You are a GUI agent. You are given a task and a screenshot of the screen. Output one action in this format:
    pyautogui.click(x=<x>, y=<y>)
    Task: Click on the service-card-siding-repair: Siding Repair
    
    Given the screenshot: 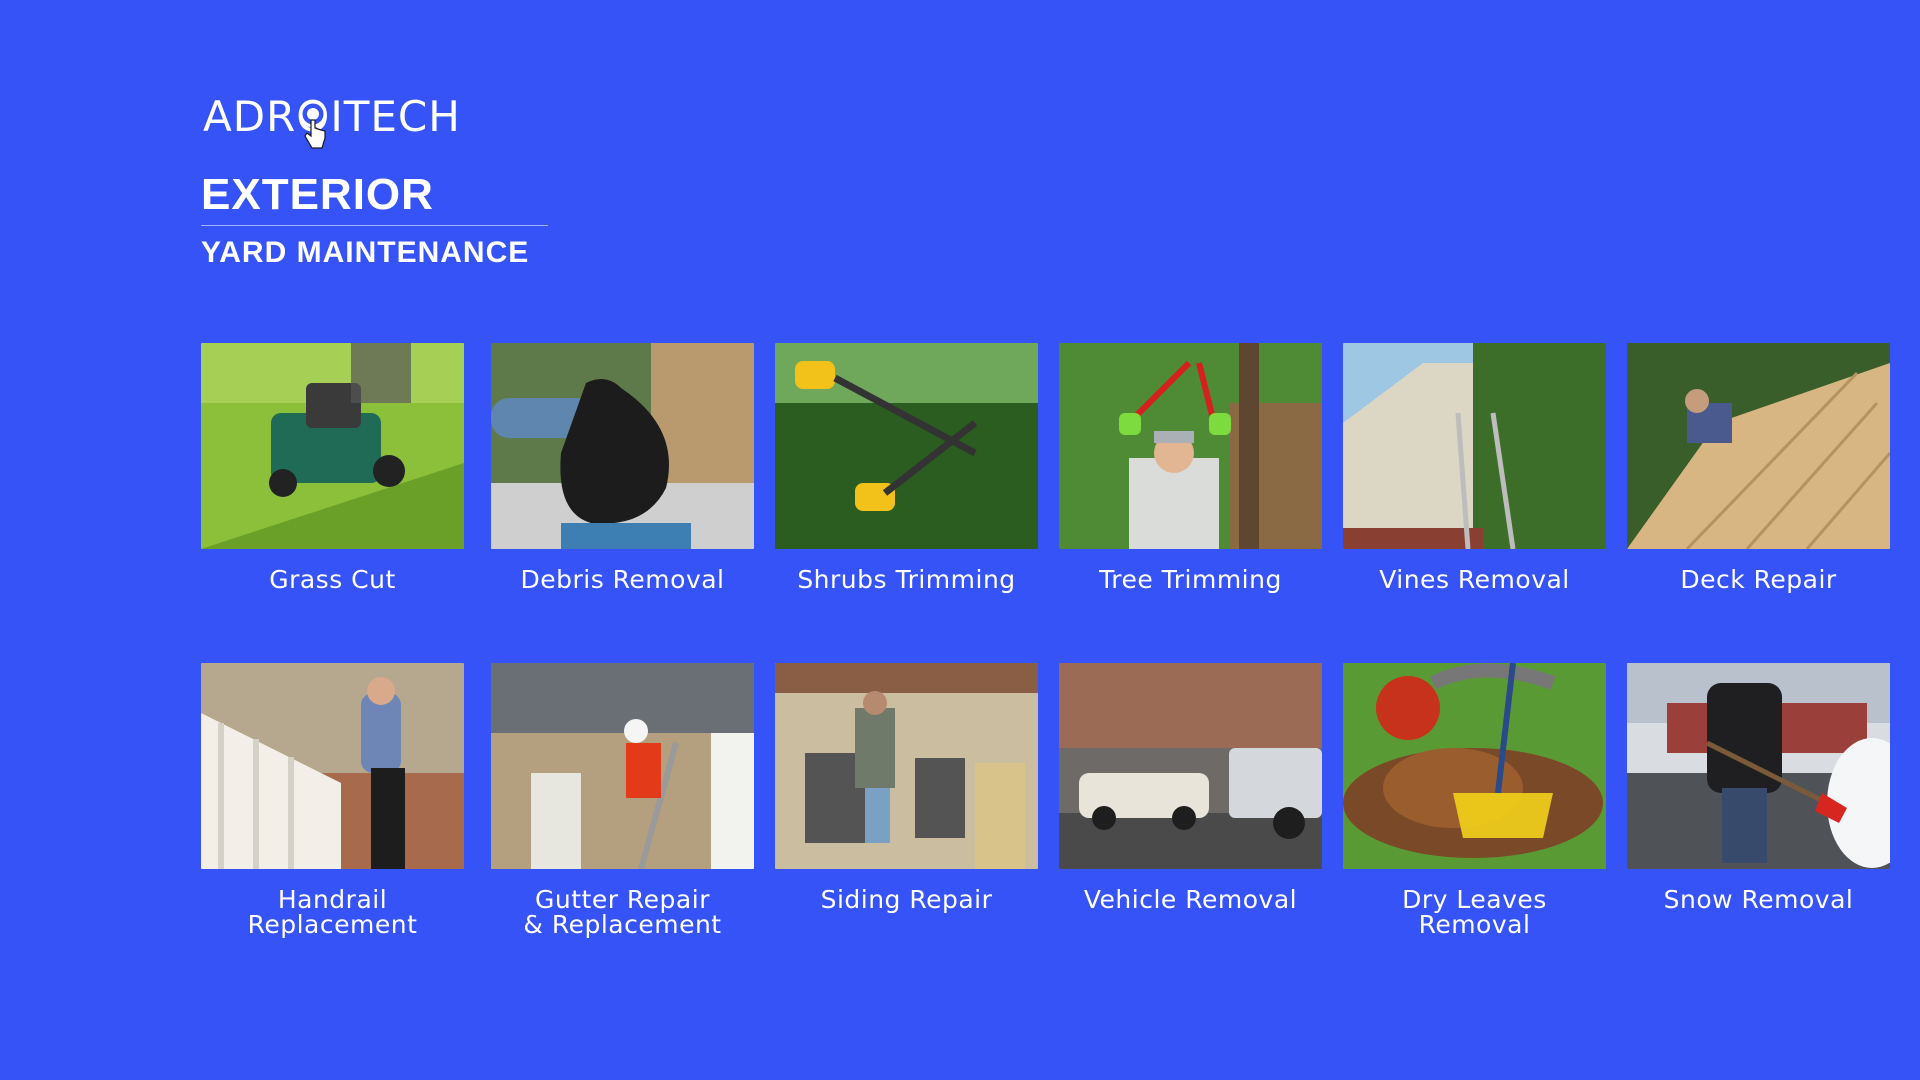 What is the action you would take?
    pyautogui.click(x=906, y=787)
    